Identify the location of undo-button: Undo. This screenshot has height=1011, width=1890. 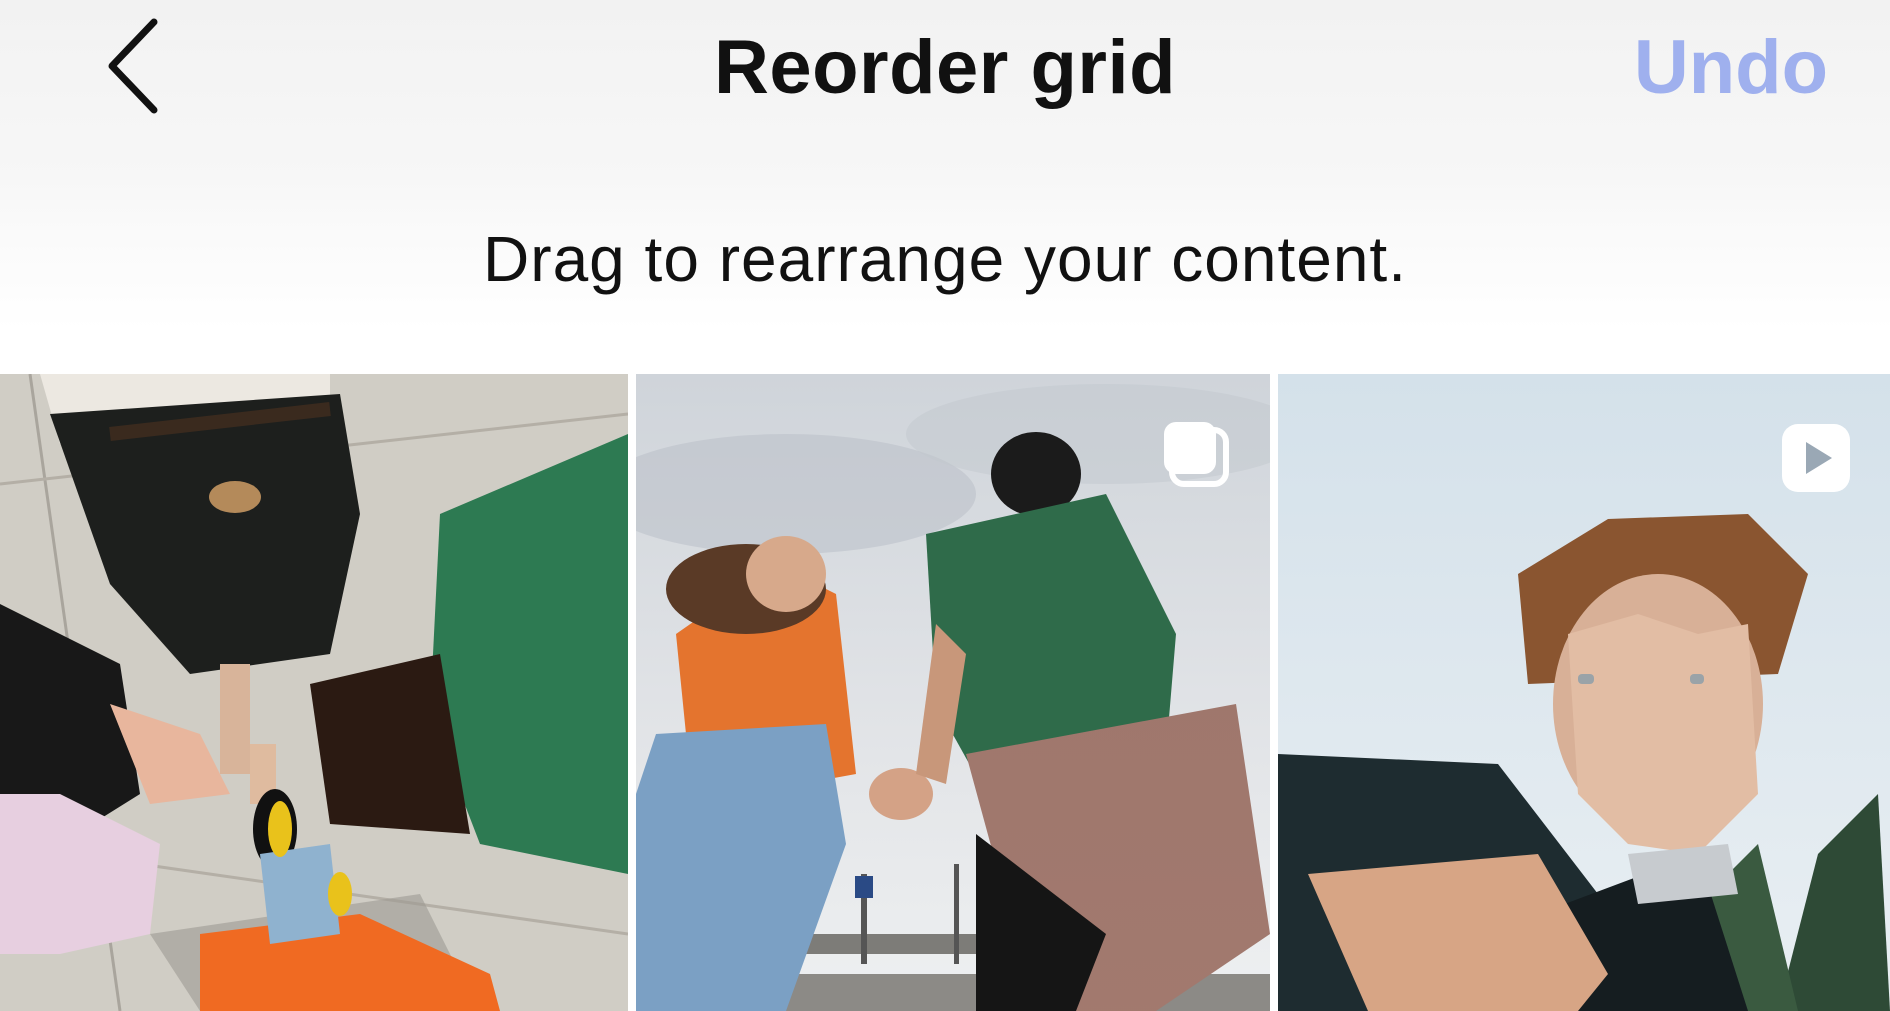
(1731, 67).